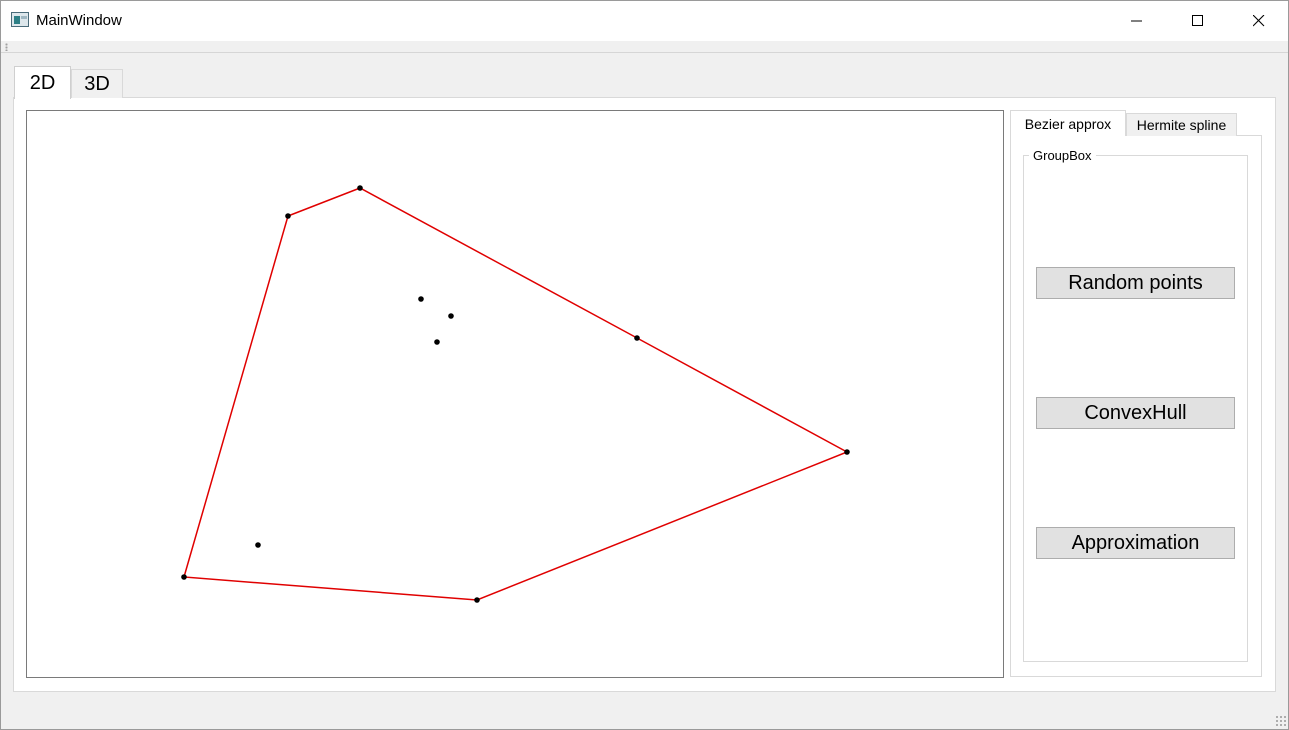 Image resolution: width=1289 pixels, height=730 pixels. Describe the element at coordinates (1181, 124) in the screenshot. I see `tab-hermite-spline: Hermite spline` at that location.